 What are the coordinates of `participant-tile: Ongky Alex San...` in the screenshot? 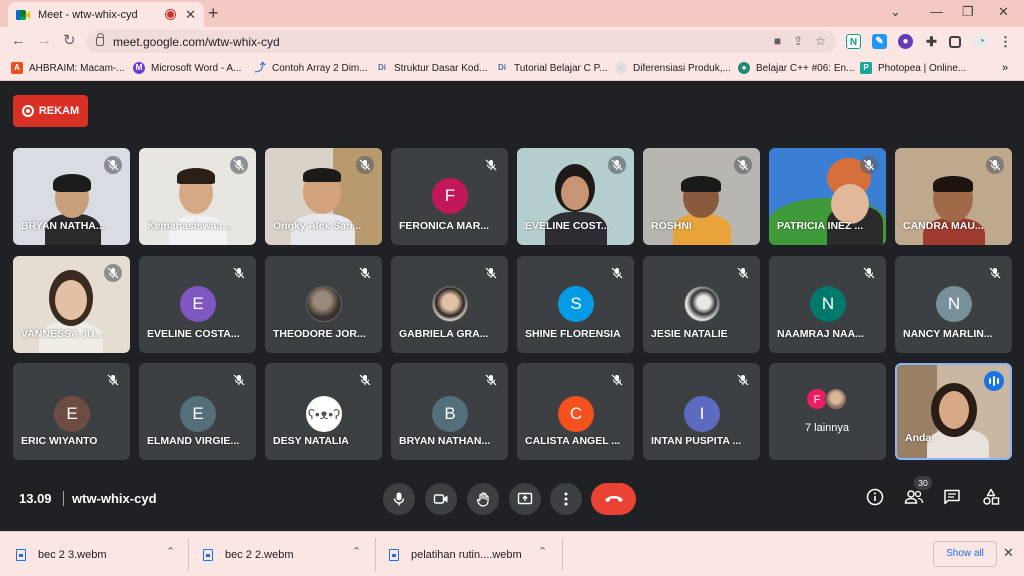 It's located at (323, 196).